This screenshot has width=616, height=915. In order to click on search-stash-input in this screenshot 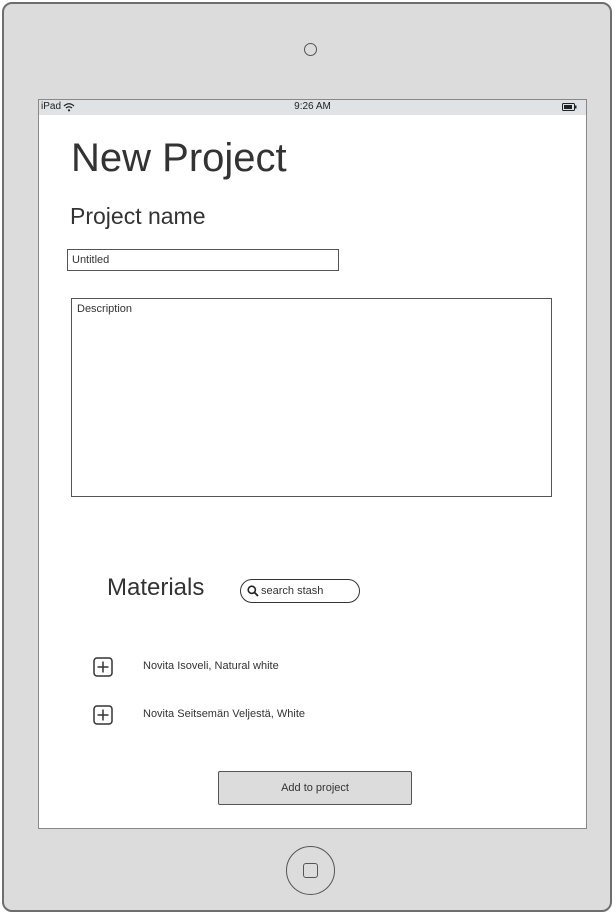, I will do `click(307, 591)`.